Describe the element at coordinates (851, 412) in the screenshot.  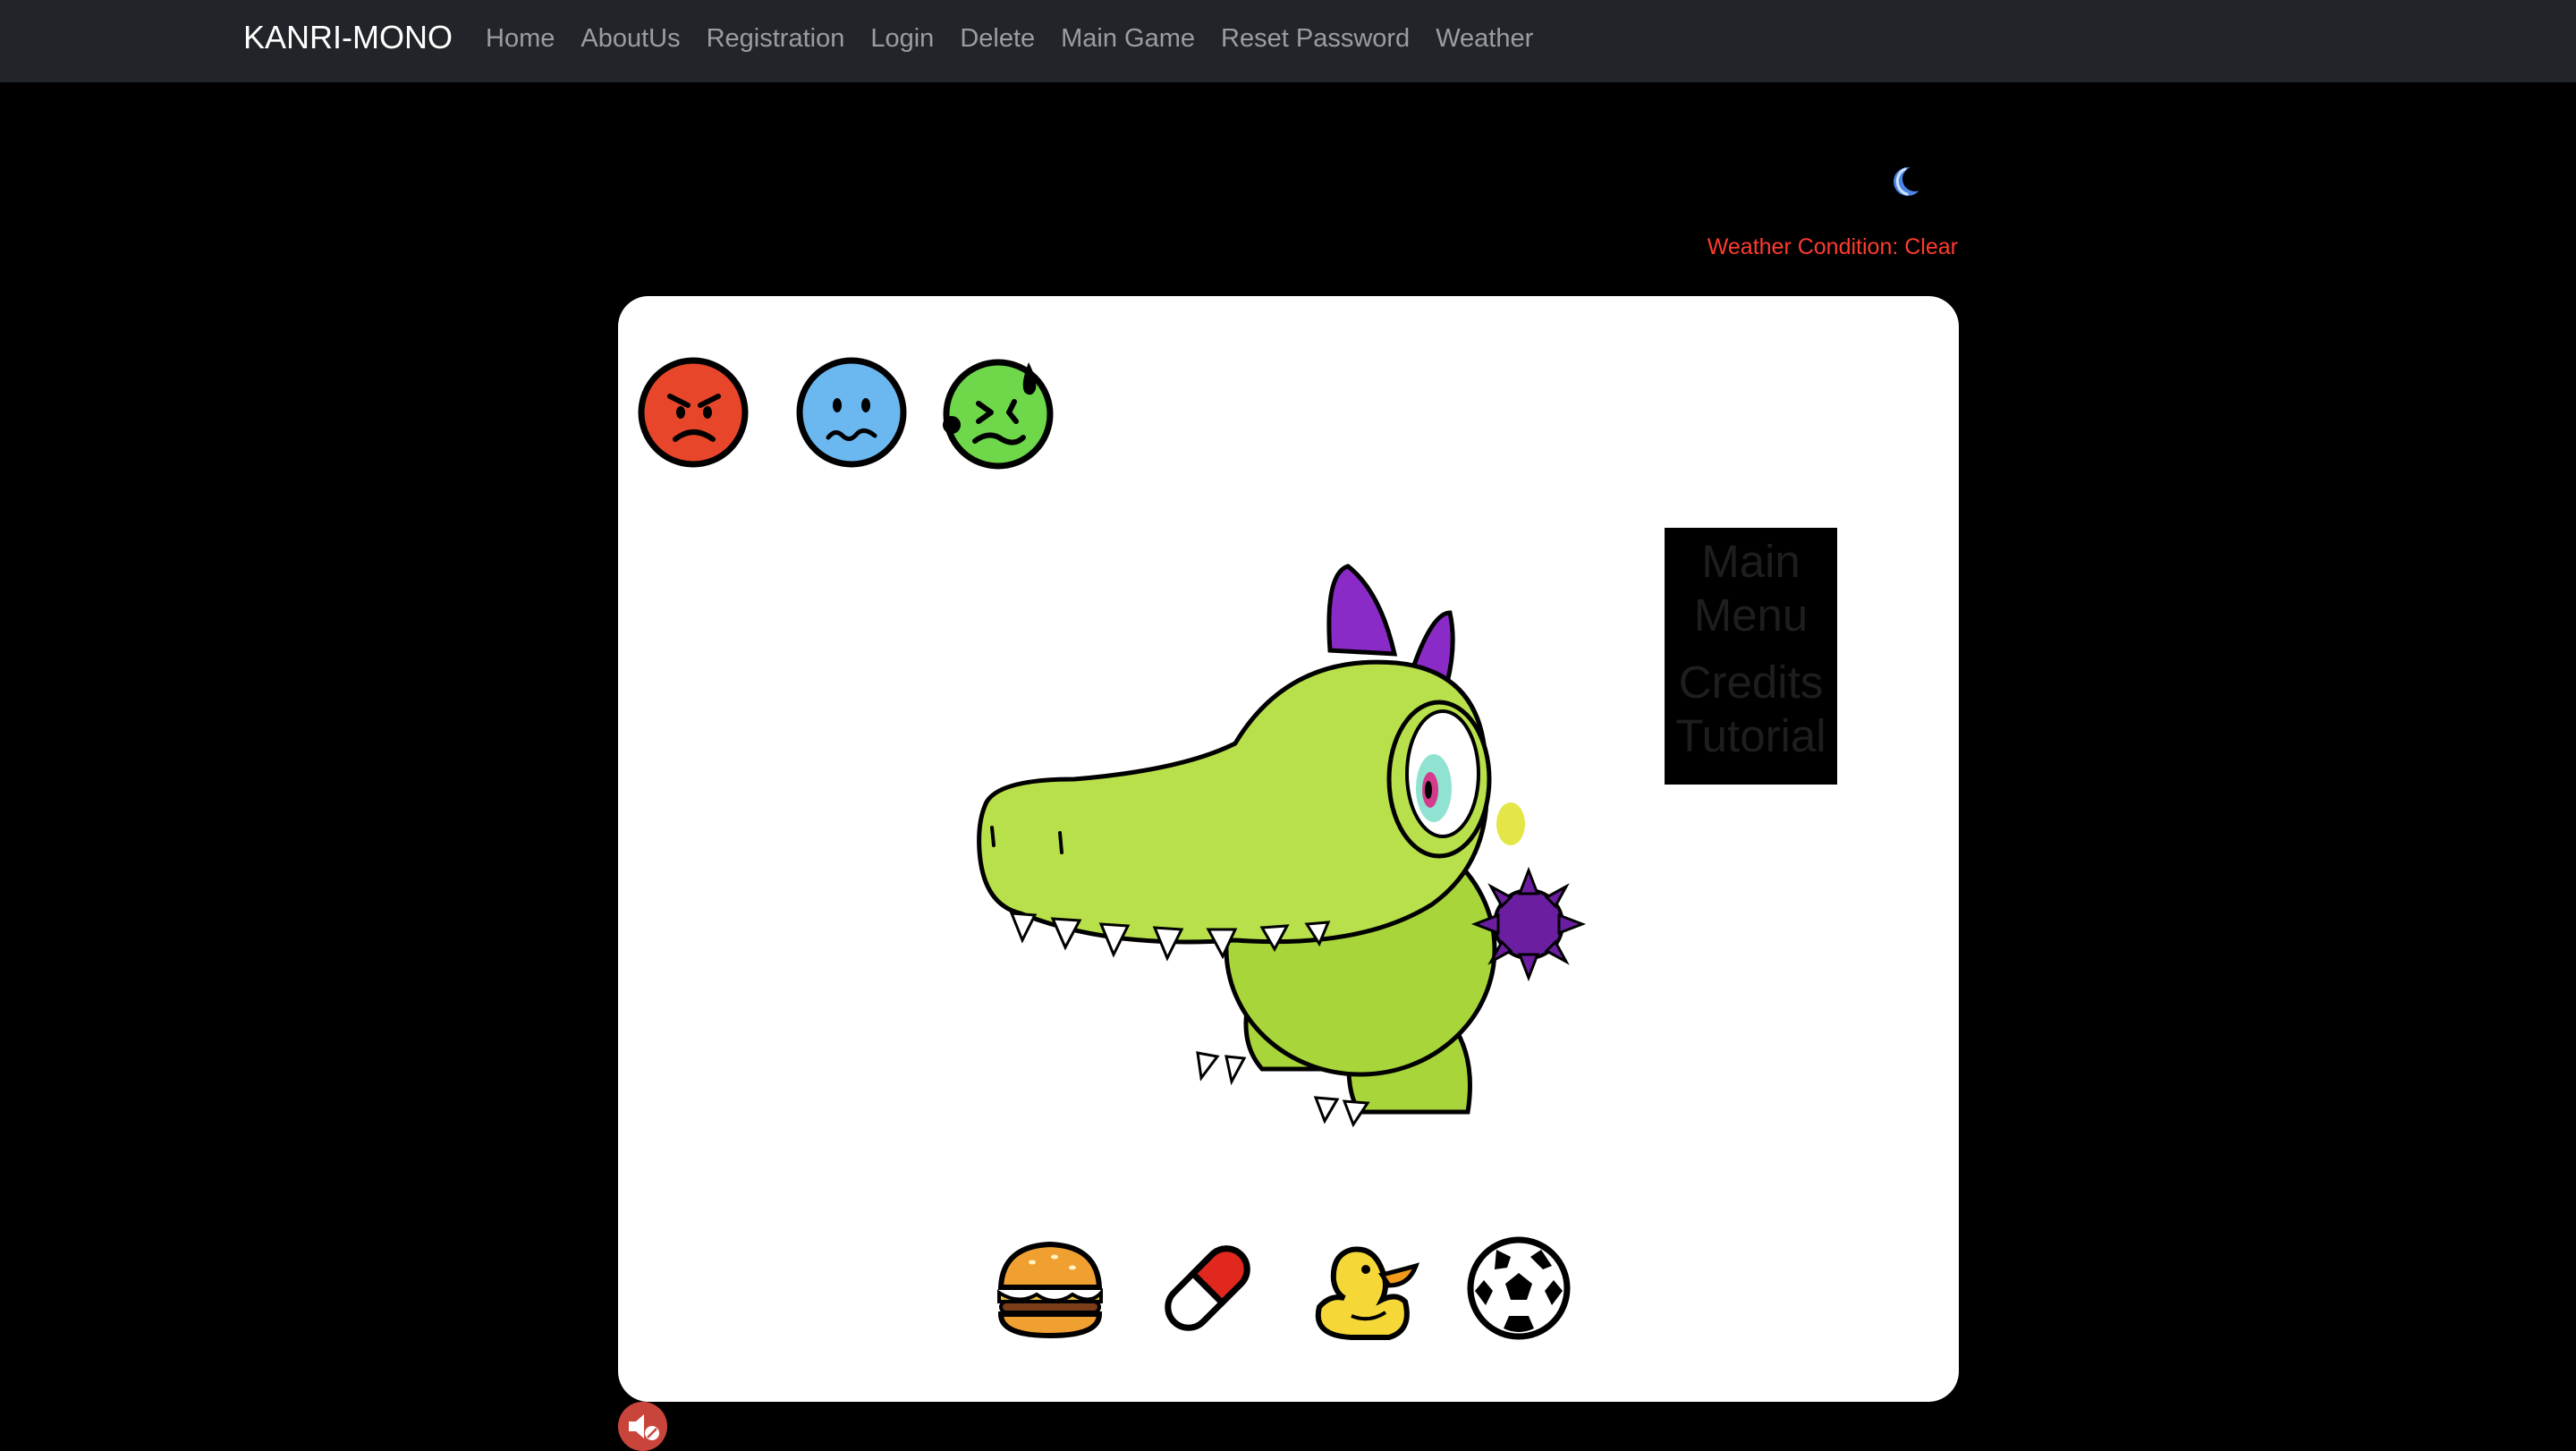
I see `sad-face-icon` at that location.